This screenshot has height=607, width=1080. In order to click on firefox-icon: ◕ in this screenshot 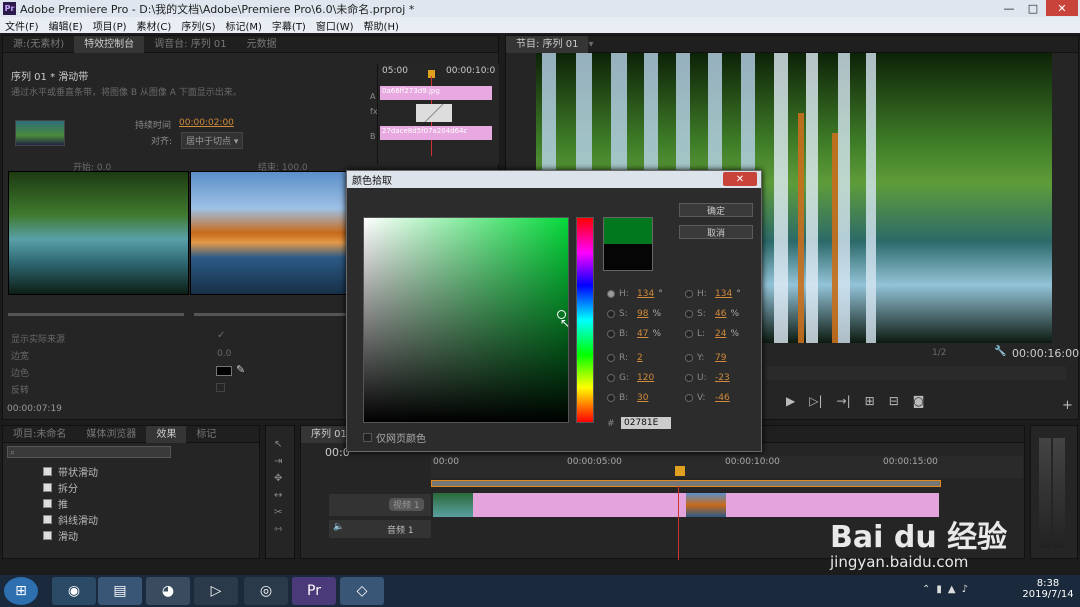, I will do `click(168, 591)`.